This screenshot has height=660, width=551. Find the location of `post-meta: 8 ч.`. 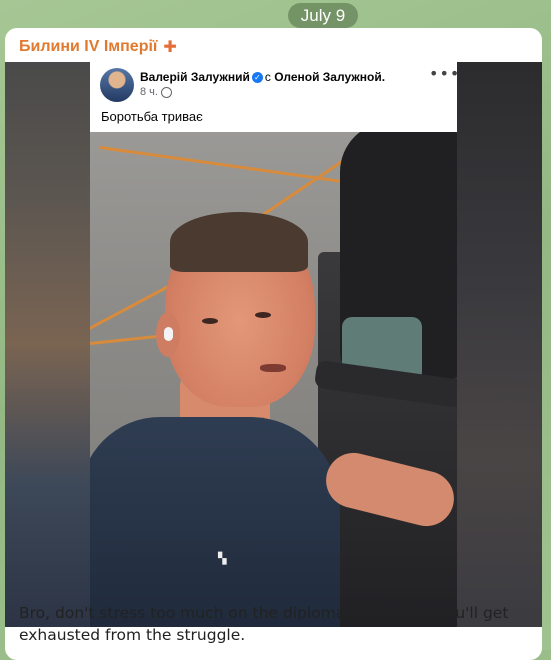

post-meta: 8 ч. is located at coordinates (156, 92).